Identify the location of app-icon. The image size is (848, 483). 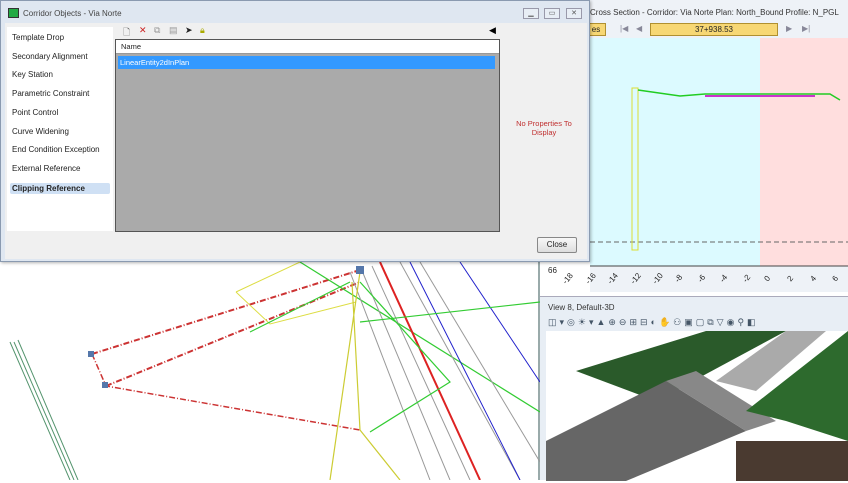
(13, 13).